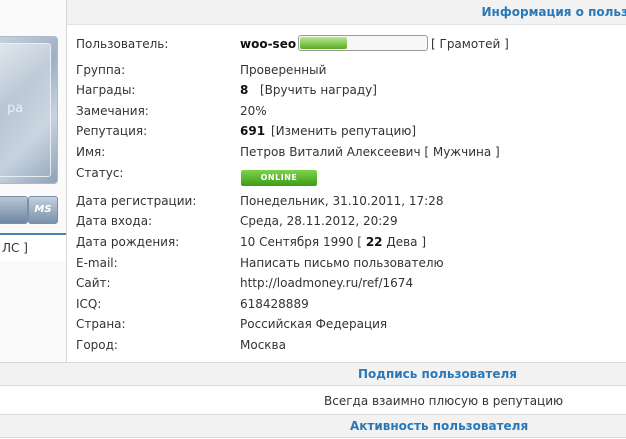 The width and height of the screenshot is (626, 439). Describe the element at coordinates (283, 70) in the screenshot. I see `group-value: Проверенный` at that location.